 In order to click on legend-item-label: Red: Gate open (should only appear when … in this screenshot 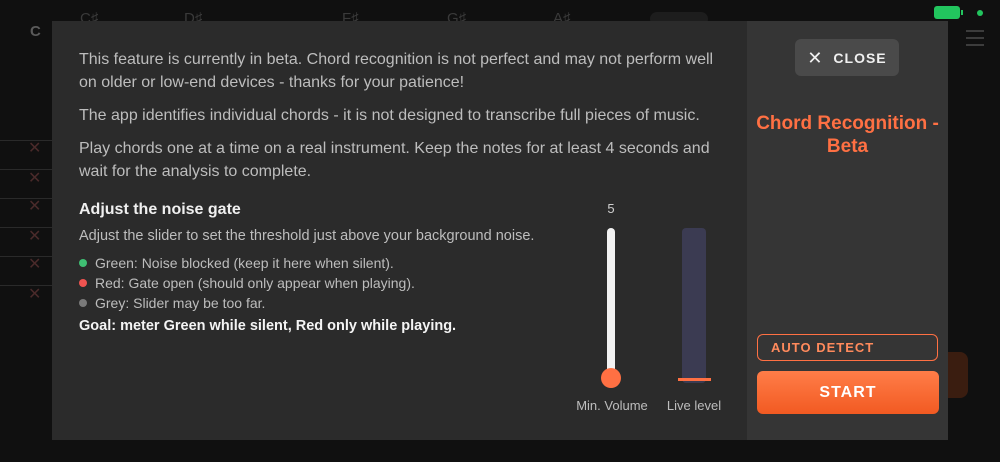, I will do `click(255, 283)`.